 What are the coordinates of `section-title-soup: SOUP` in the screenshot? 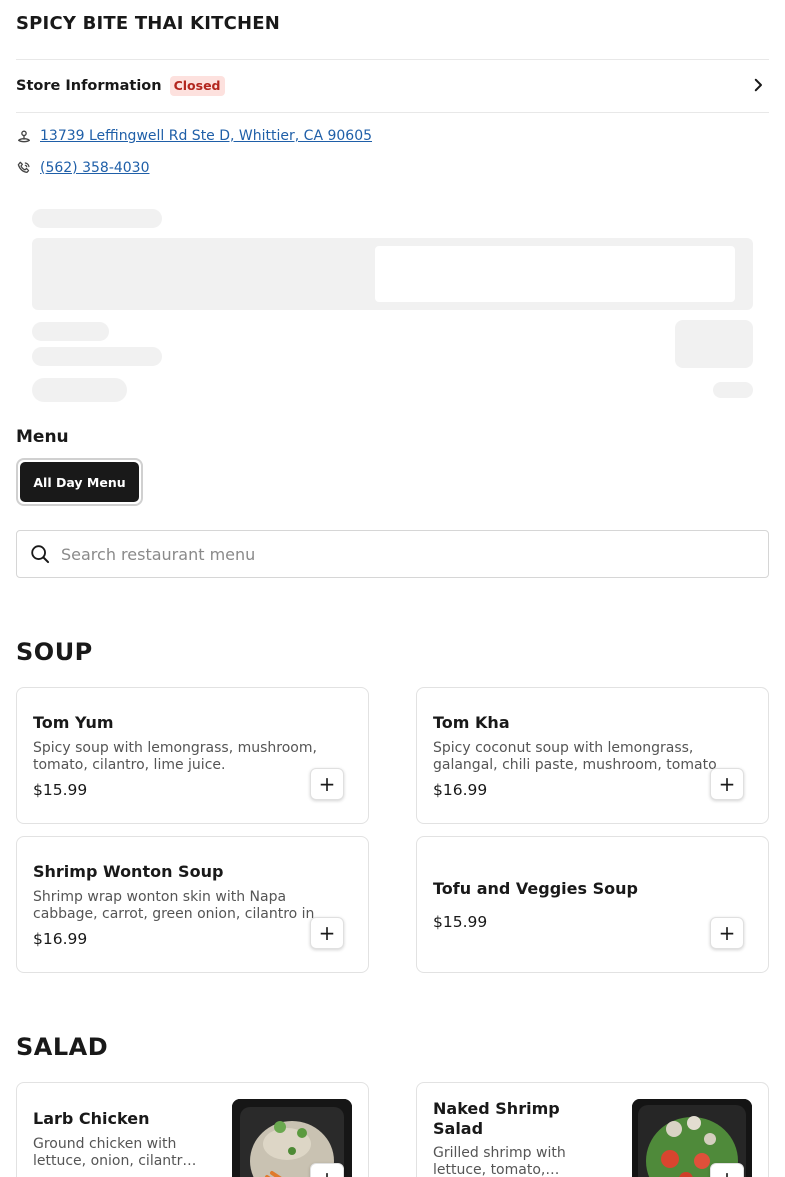 It's located at (54, 652).